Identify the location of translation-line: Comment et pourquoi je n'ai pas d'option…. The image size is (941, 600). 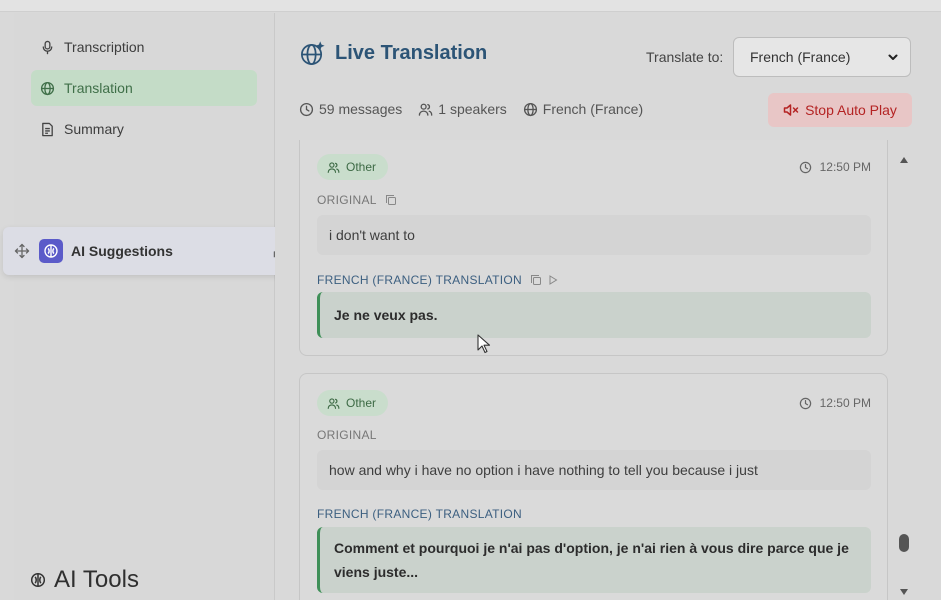
(591, 548).